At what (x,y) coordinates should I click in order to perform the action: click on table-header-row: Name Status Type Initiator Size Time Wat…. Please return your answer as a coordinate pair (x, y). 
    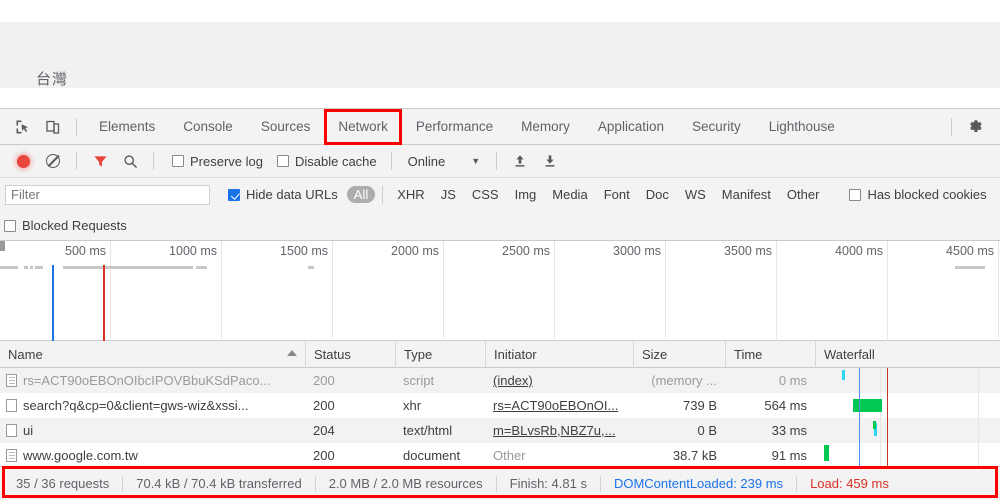
    Looking at the image, I should click on (500, 354).